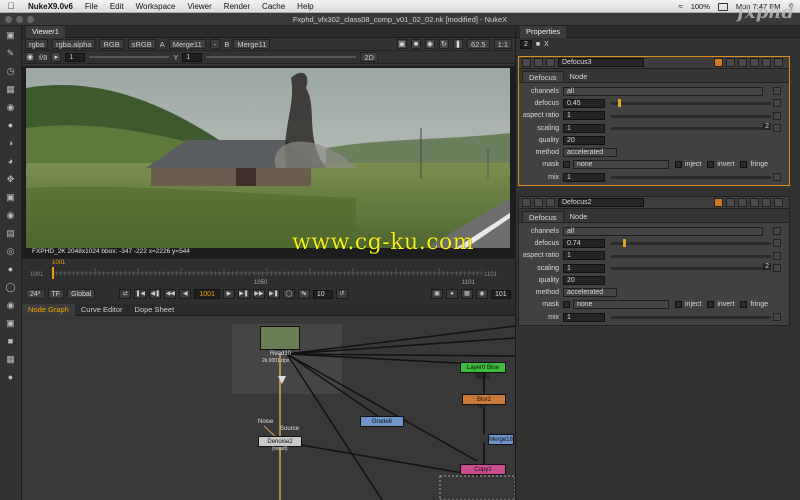 The width and height of the screenshot is (800, 500). I want to click on defocus3-mix-slider, so click(691, 178).